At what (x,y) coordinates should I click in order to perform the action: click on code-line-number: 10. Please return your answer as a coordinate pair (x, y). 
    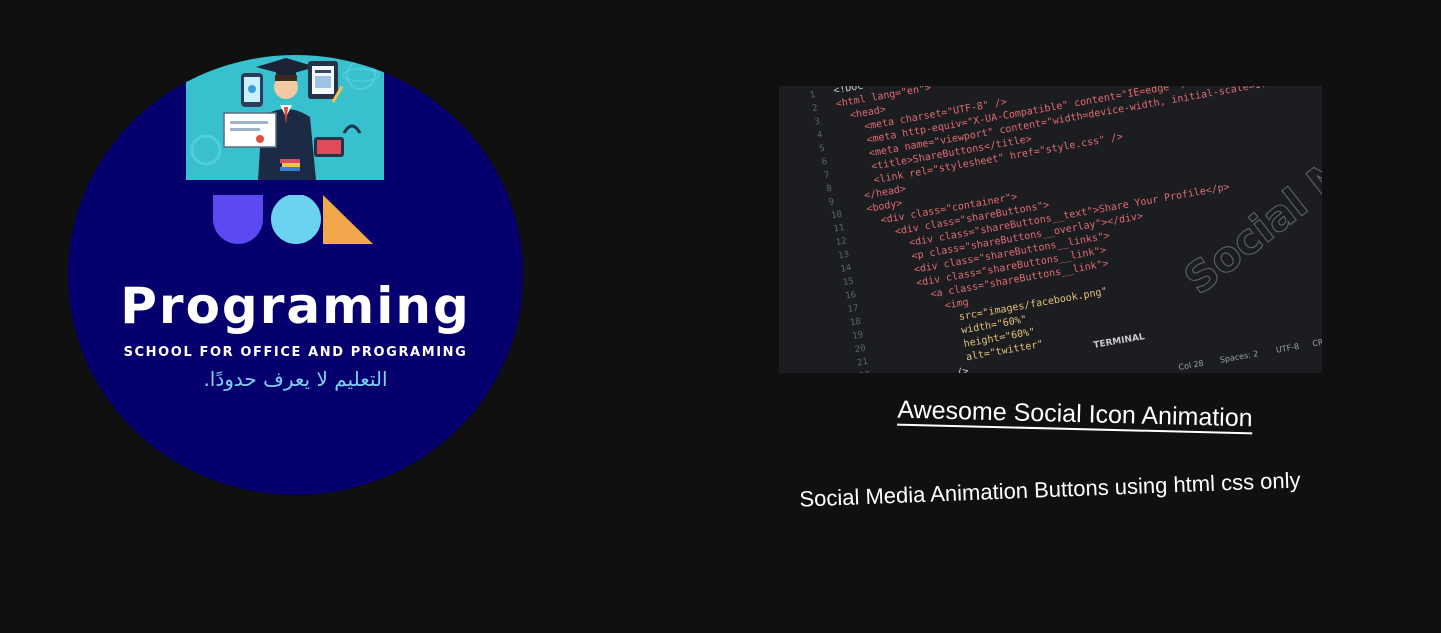
    Looking at the image, I should click on (836, 216).